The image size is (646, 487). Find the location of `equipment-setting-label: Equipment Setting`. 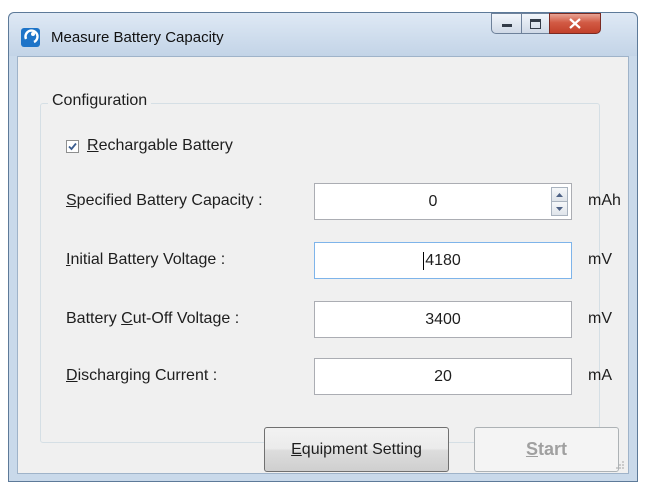

equipment-setting-label: Equipment Setting is located at coordinates (356, 449).